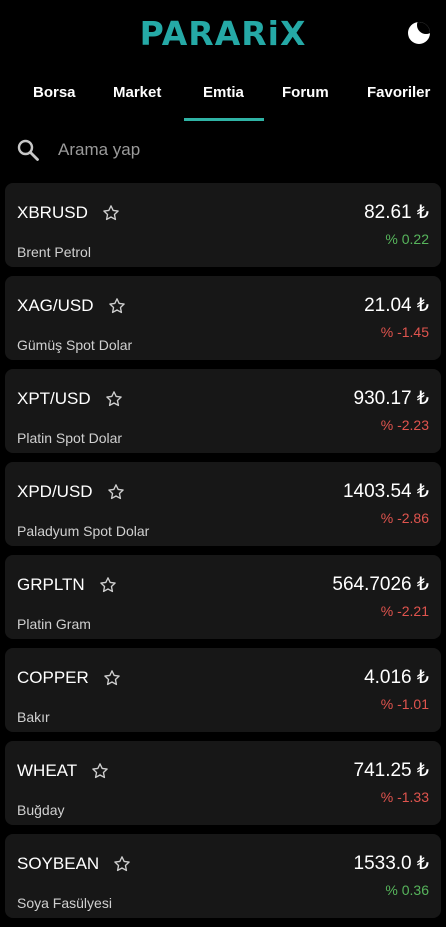  Describe the element at coordinates (223, 92) in the screenshot. I see `tab-emtia: Emtia` at that location.